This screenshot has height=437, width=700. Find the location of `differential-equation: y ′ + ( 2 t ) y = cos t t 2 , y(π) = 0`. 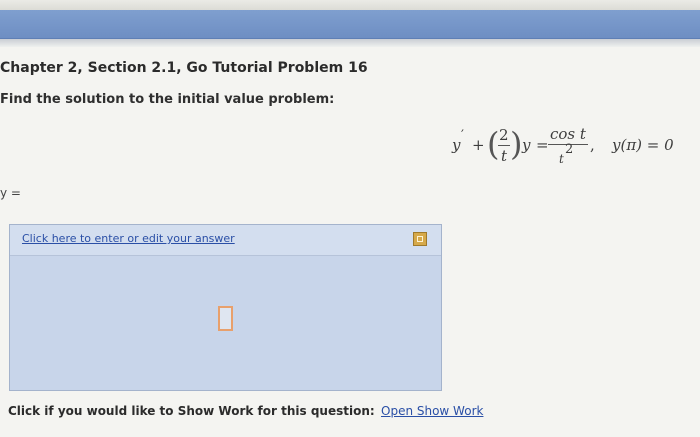

differential-equation: y ′ + ( 2 t ) y = cos t t 2 , y(π) = 0 is located at coordinates (572, 147).